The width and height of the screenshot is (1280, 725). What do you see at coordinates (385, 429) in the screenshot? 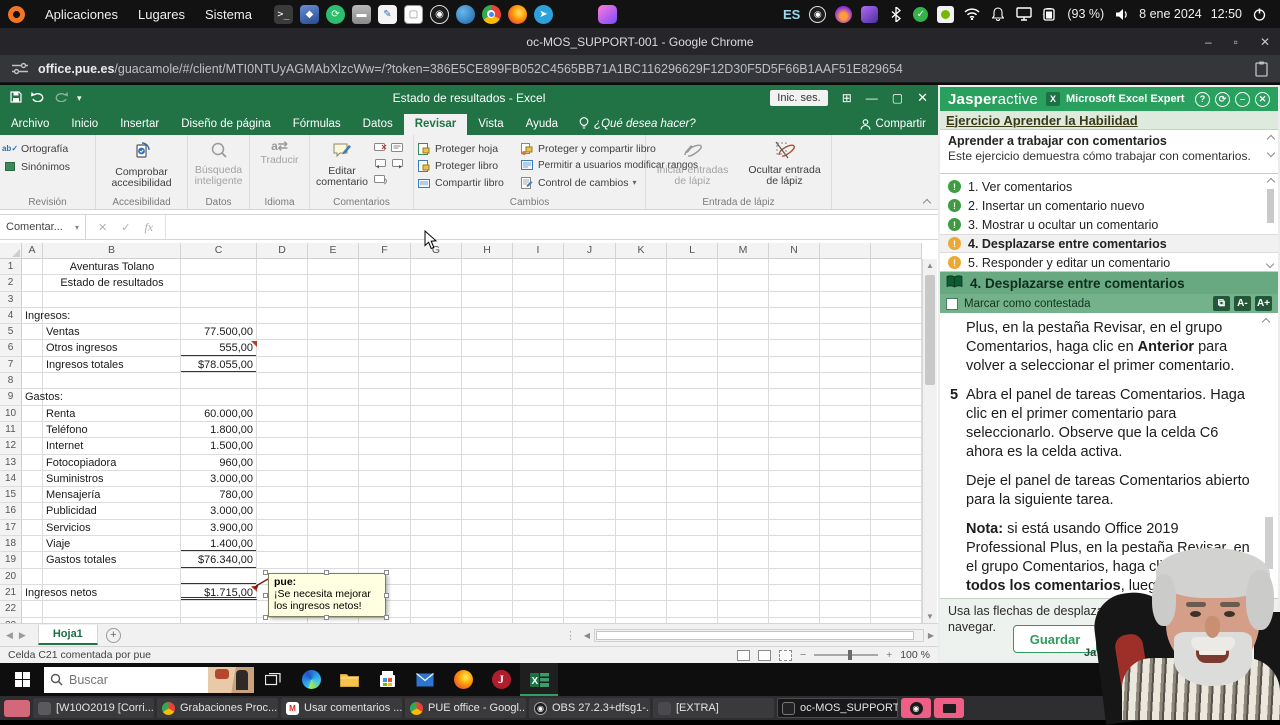
I see `cell-F11` at bounding box center [385, 429].